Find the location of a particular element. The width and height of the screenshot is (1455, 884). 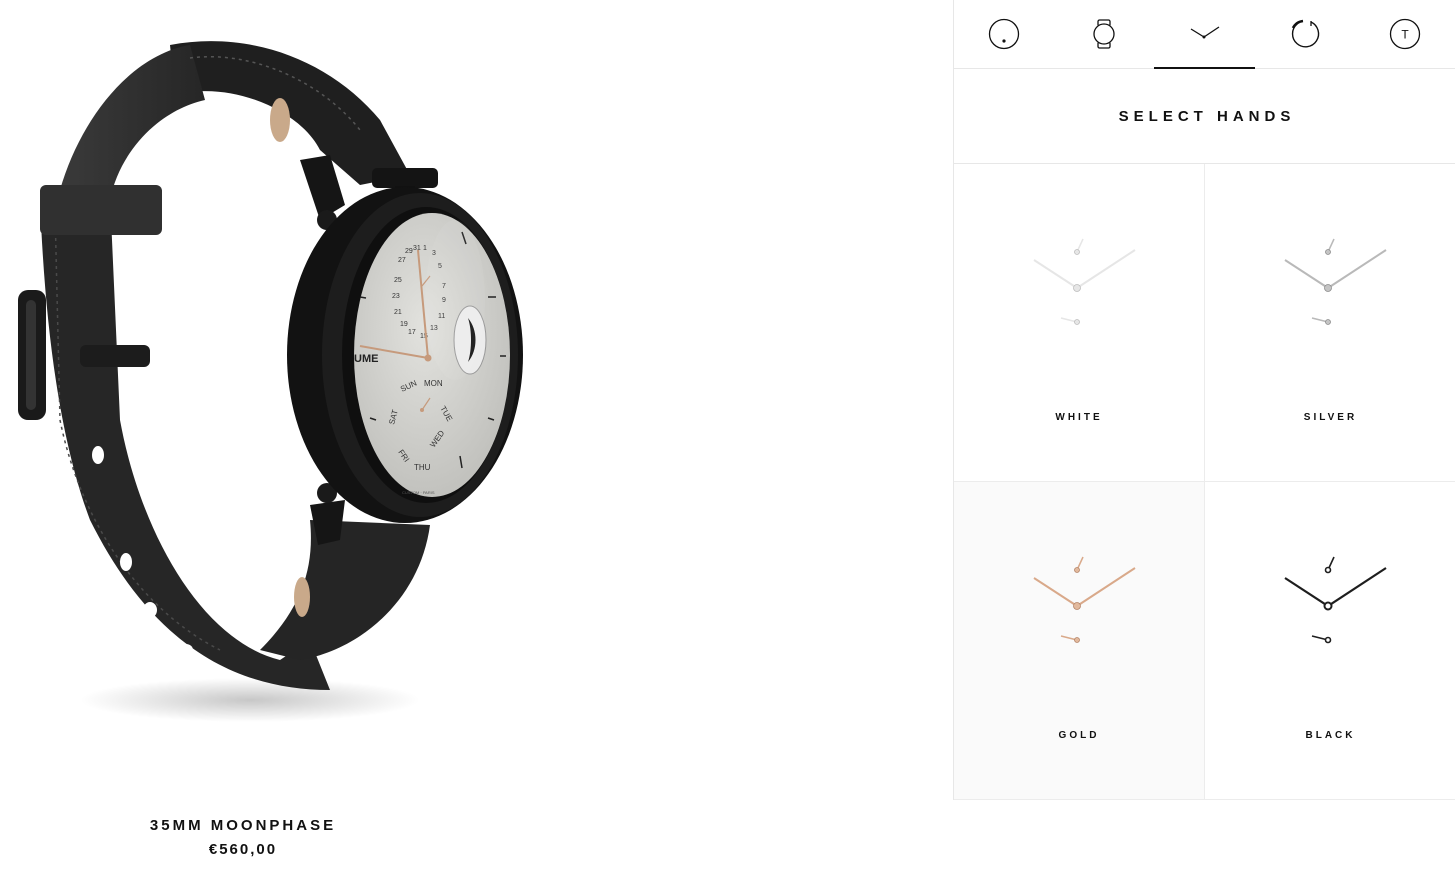

svg-text: 25 is located at coordinates (398, 280).